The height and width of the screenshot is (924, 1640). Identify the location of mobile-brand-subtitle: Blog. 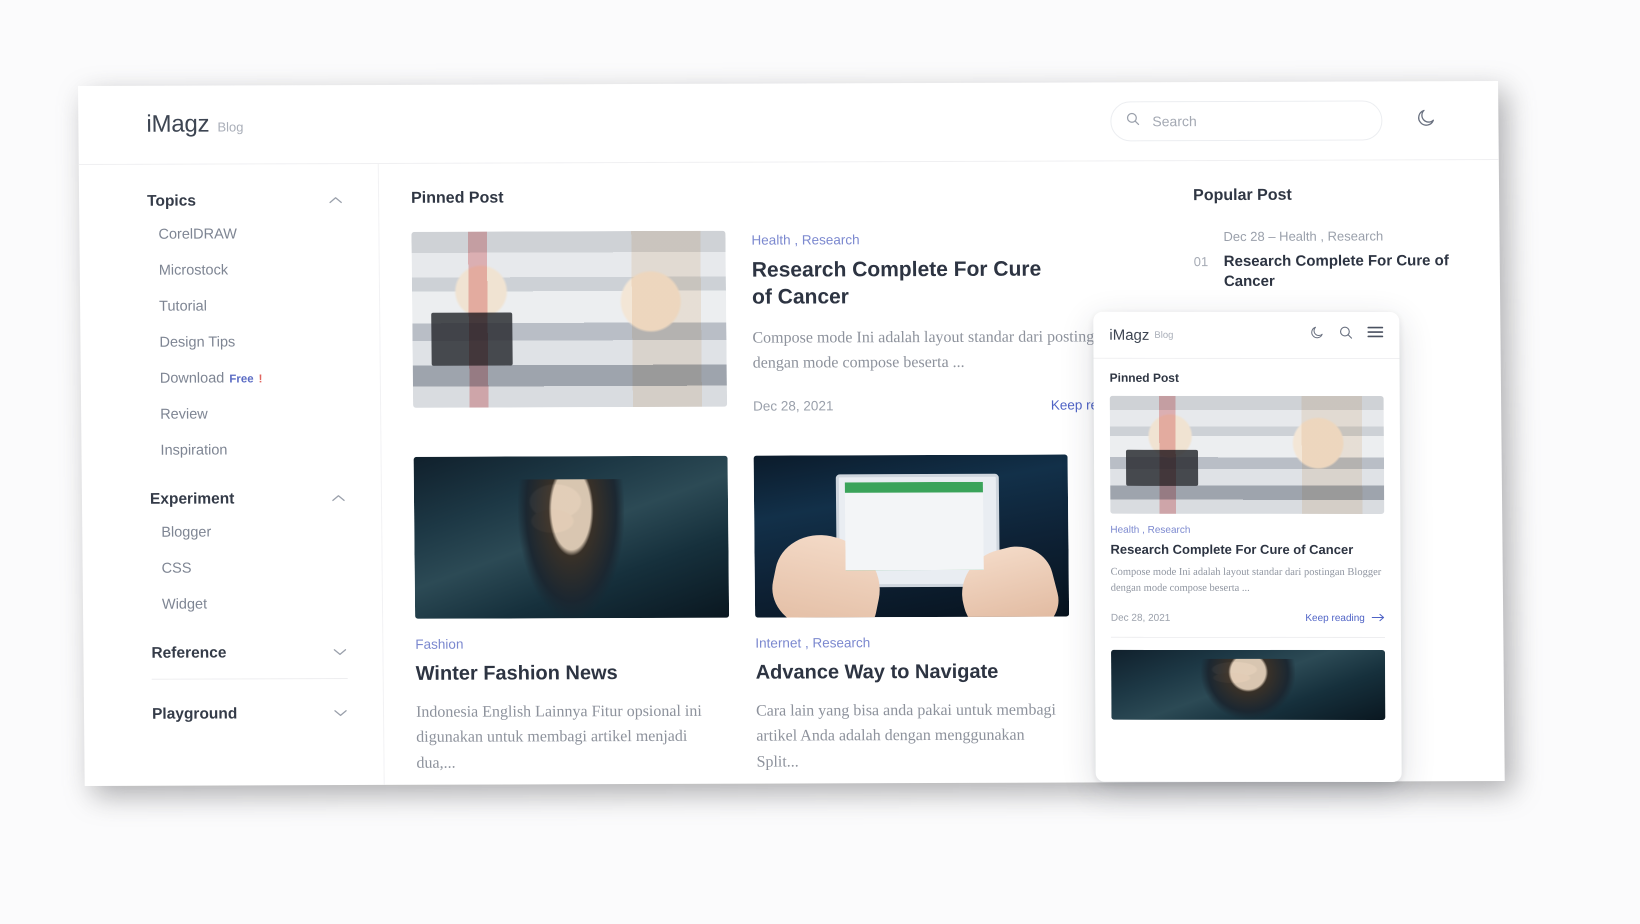
(1164, 335).